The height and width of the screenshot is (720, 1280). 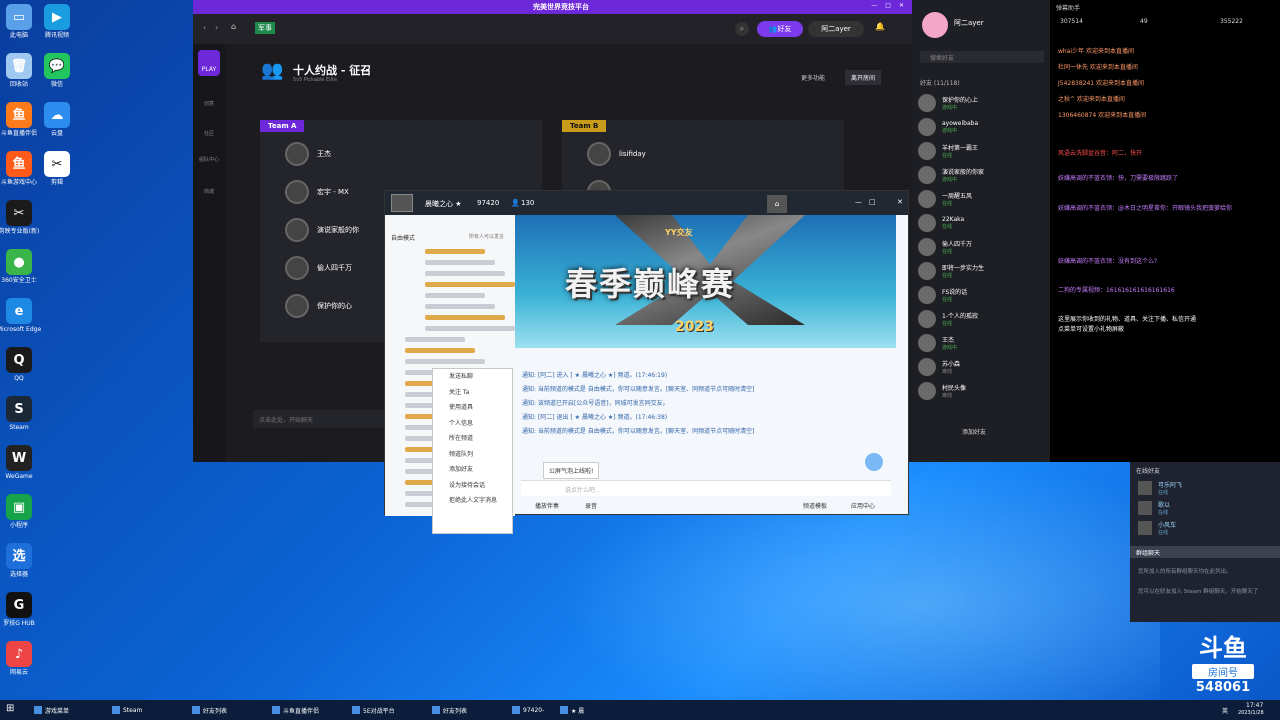 I want to click on friend-item: 苏小森 离线, so click(x=939, y=367).